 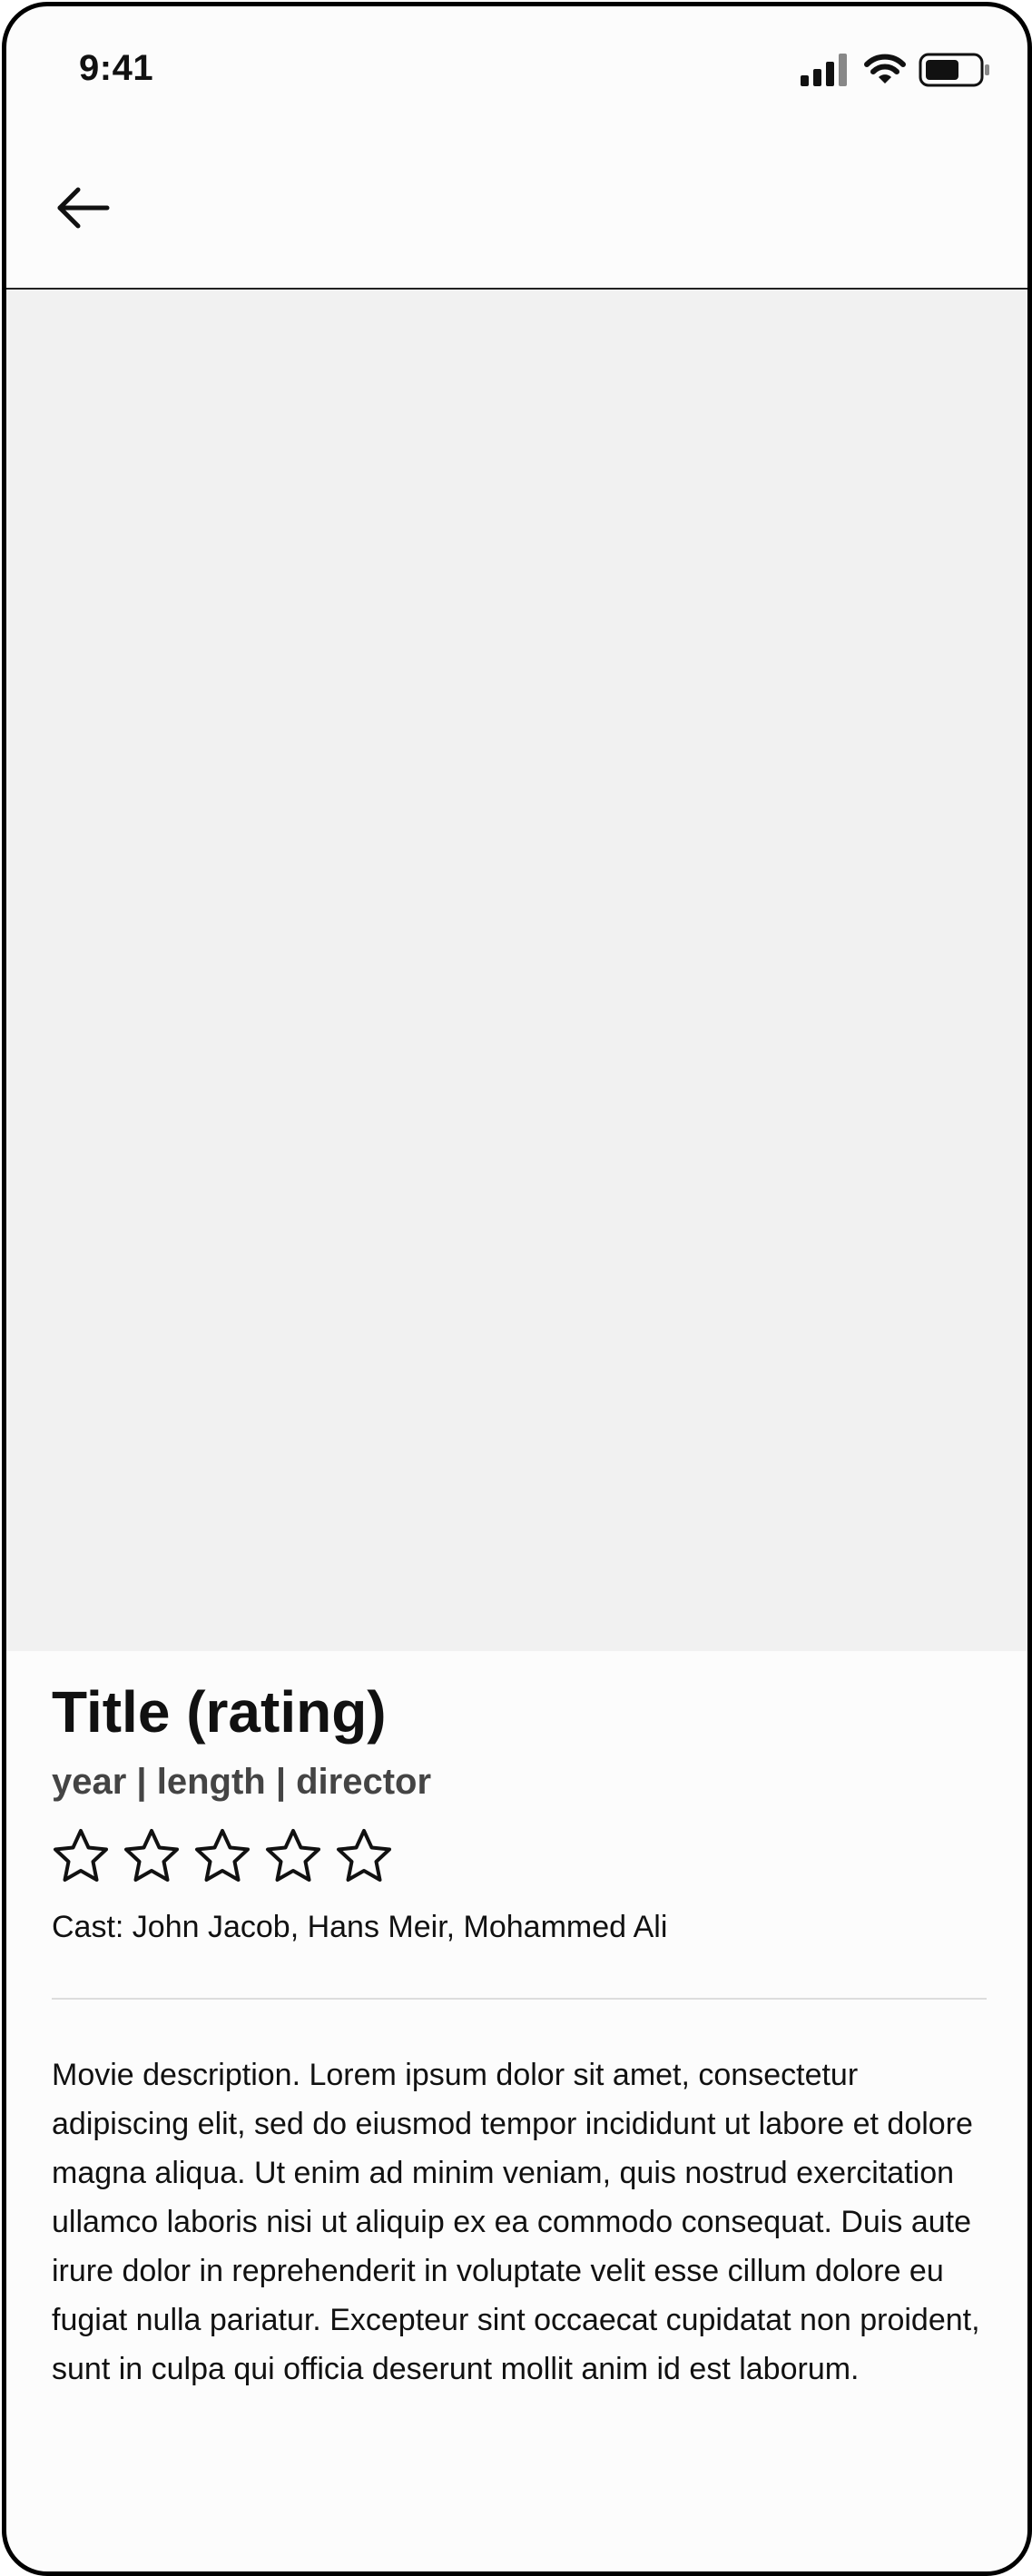 I want to click on back-button, so click(x=83, y=209).